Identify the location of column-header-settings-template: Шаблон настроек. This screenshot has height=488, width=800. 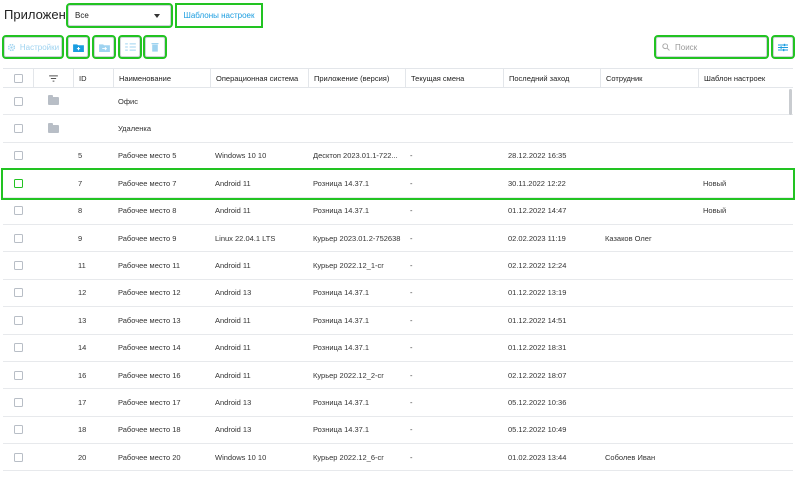
(743, 78).